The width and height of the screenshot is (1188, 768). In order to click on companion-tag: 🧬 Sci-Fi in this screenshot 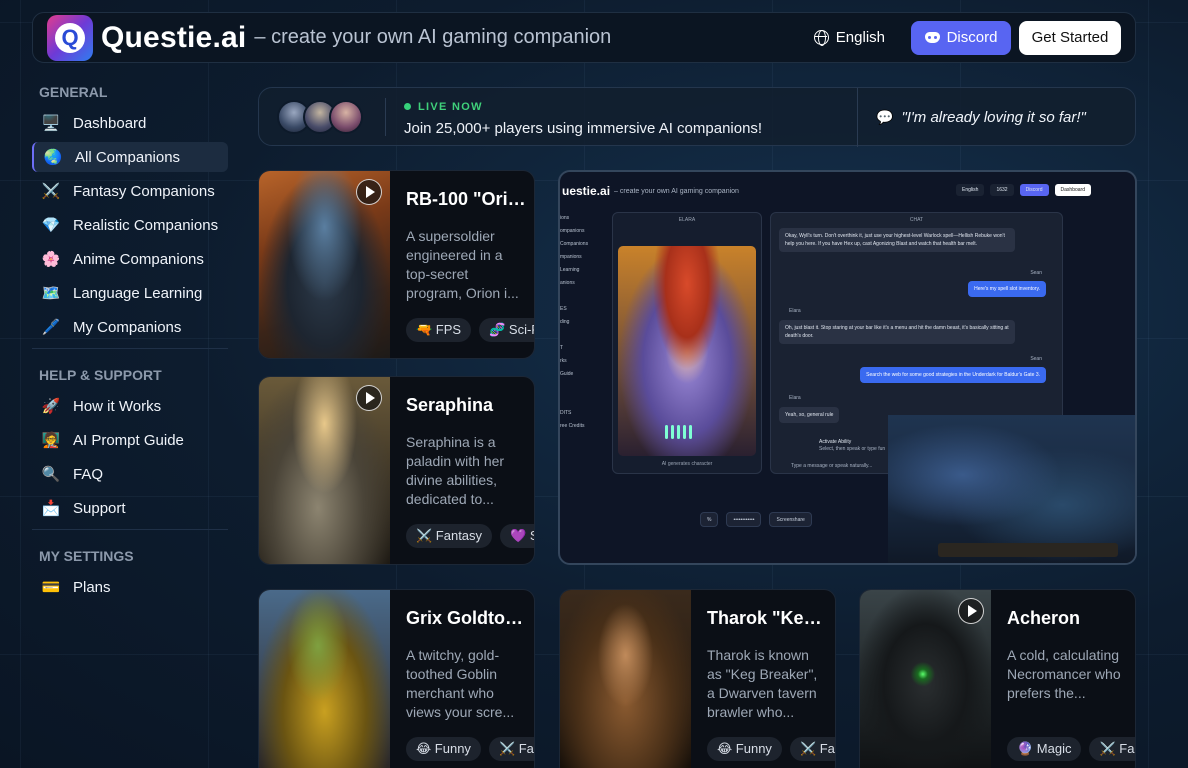, I will do `click(506, 330)`.